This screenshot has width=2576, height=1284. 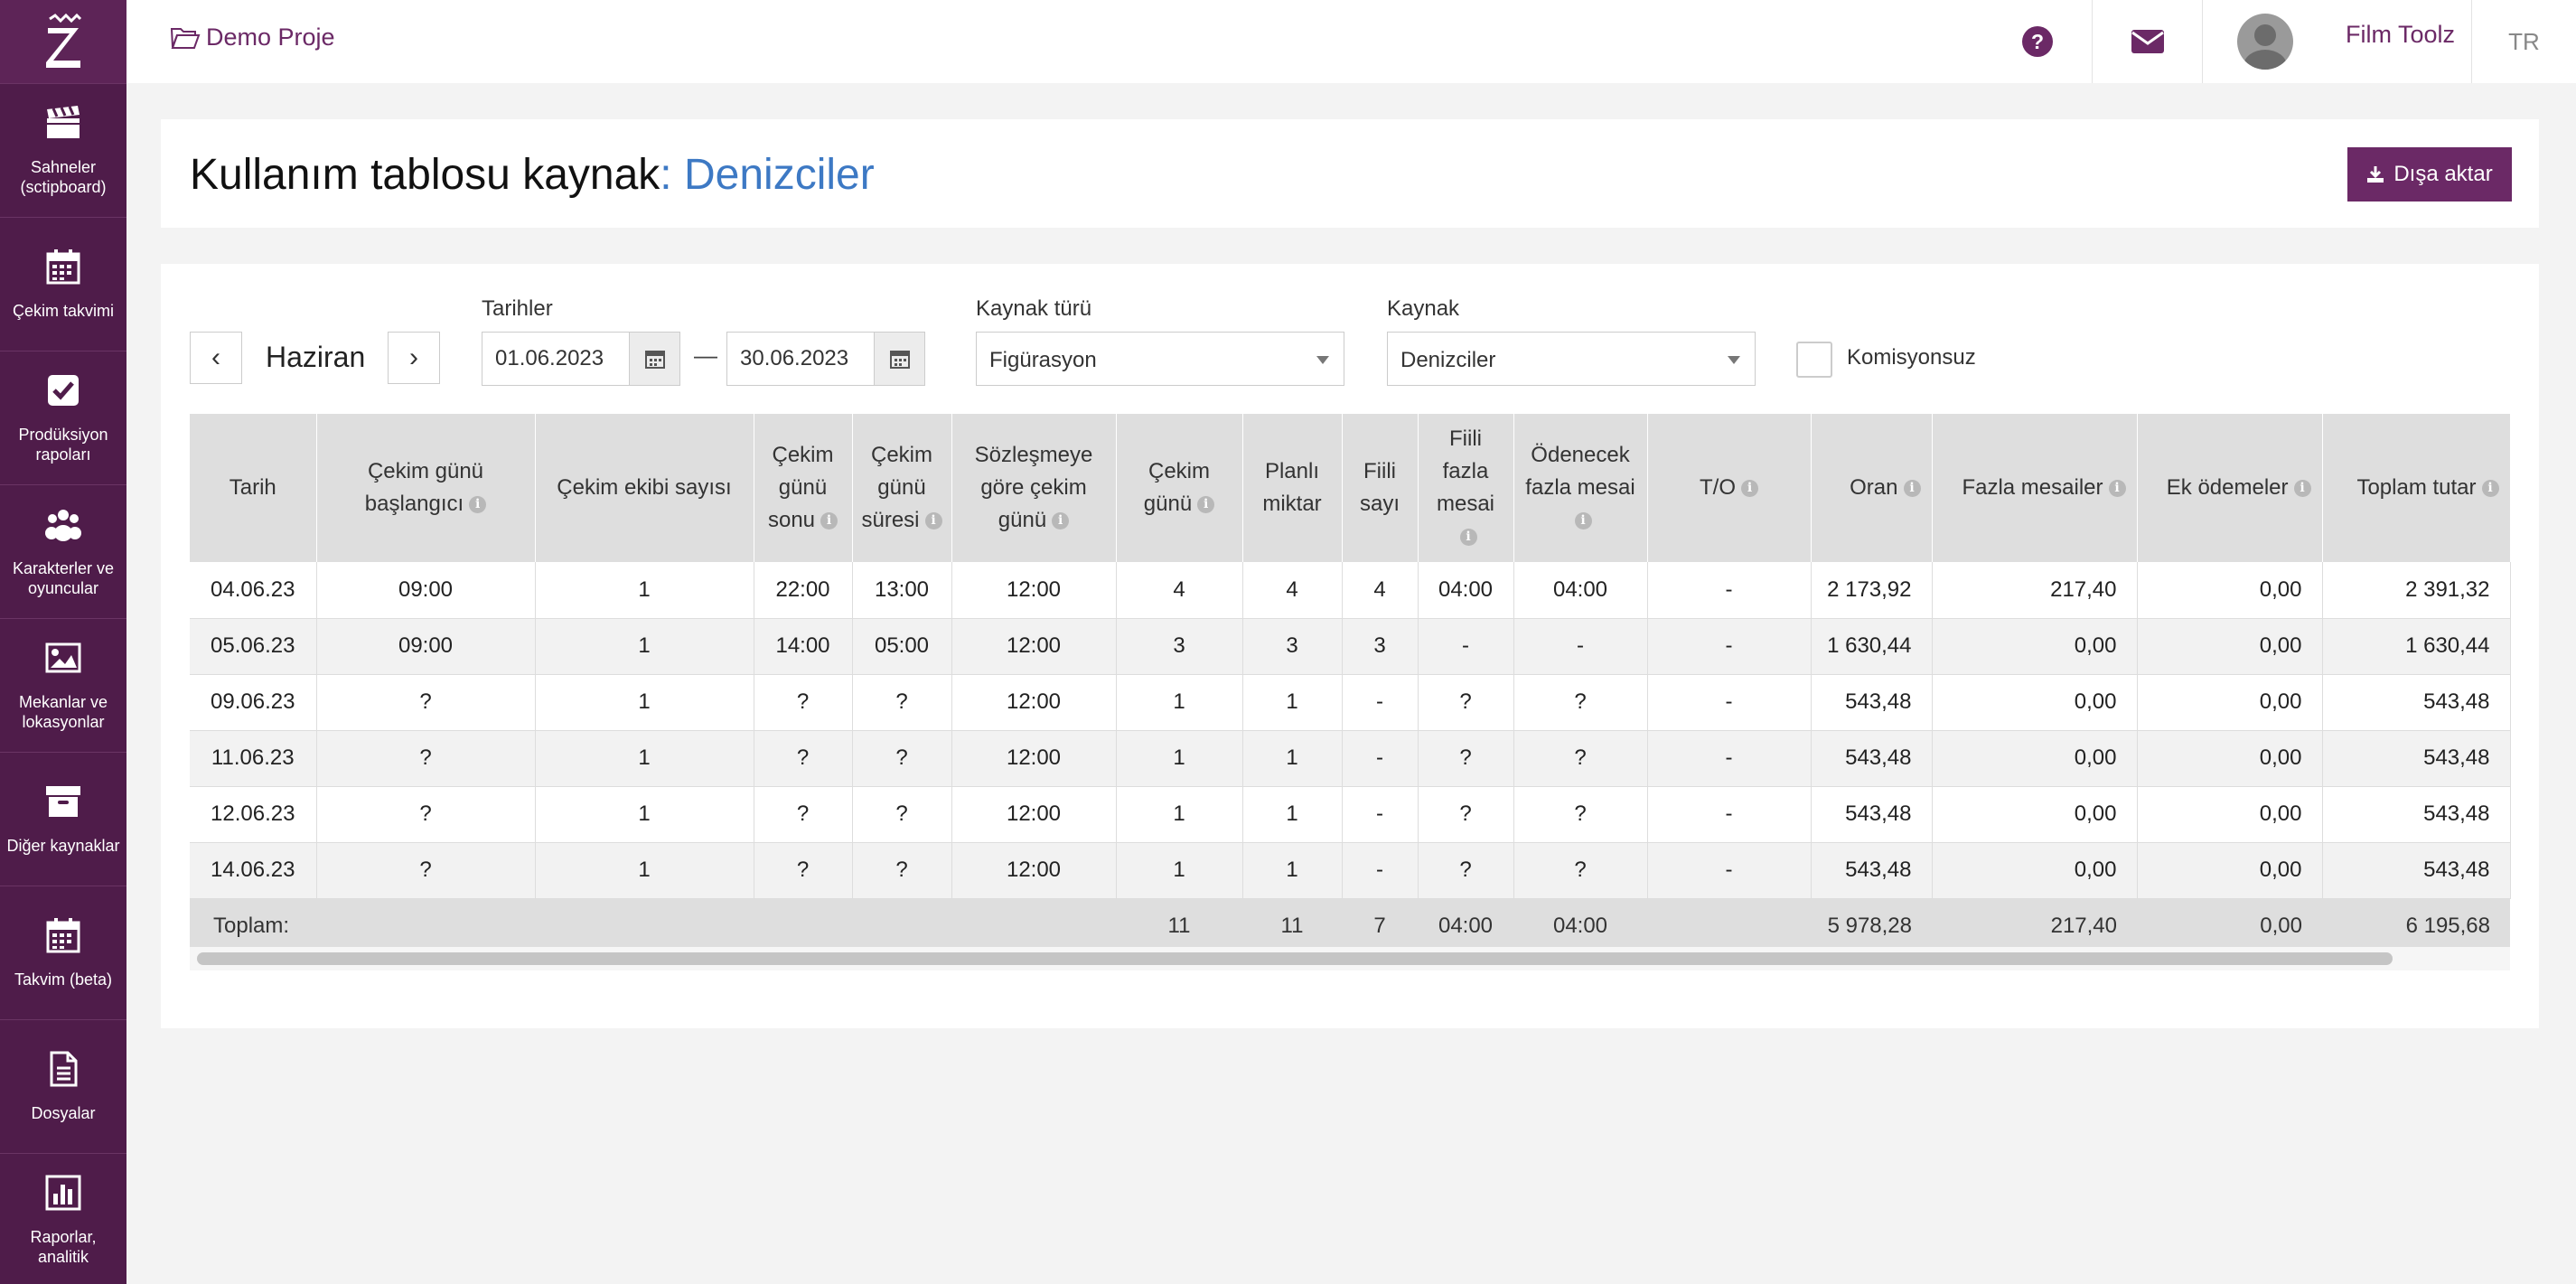 What do you see at coordinates (1571, 359) in the screenshot?
I see `resource-select: Denizciler` at bounding box center [1571, 359].